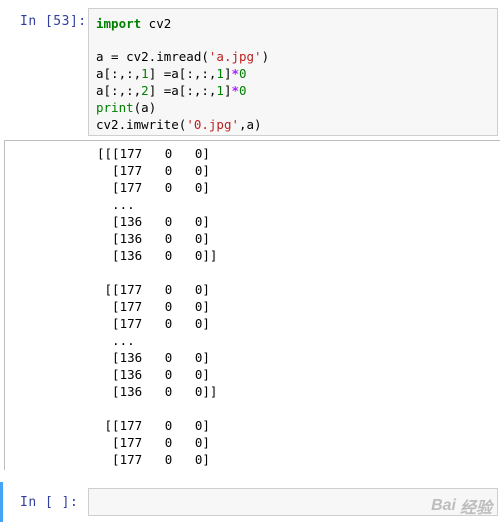 The image size is (500, 525). What do you see at coordinates (475, 508) in the screenshot?
I see `watermark-brand-2: 经验` at bounding box center [475, 508].